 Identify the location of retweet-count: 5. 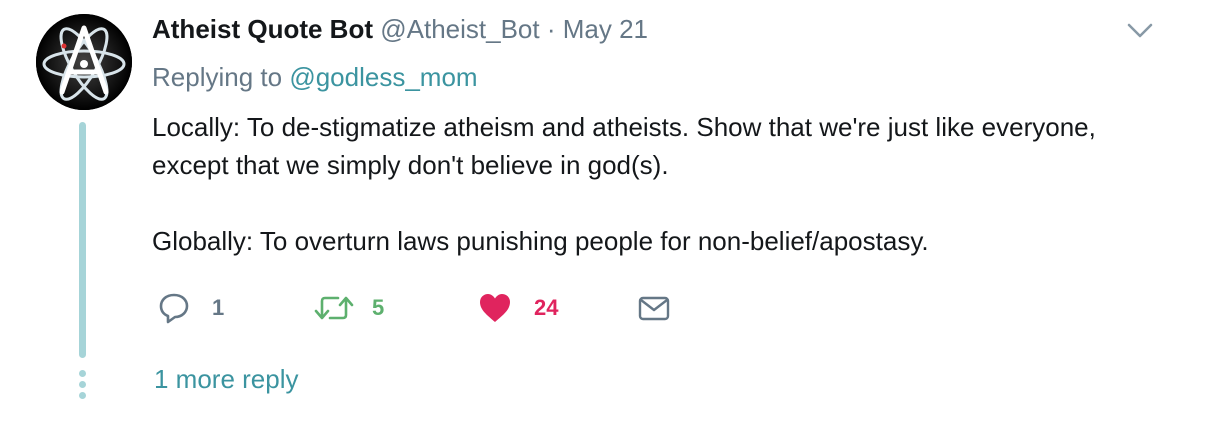
(378, 307).